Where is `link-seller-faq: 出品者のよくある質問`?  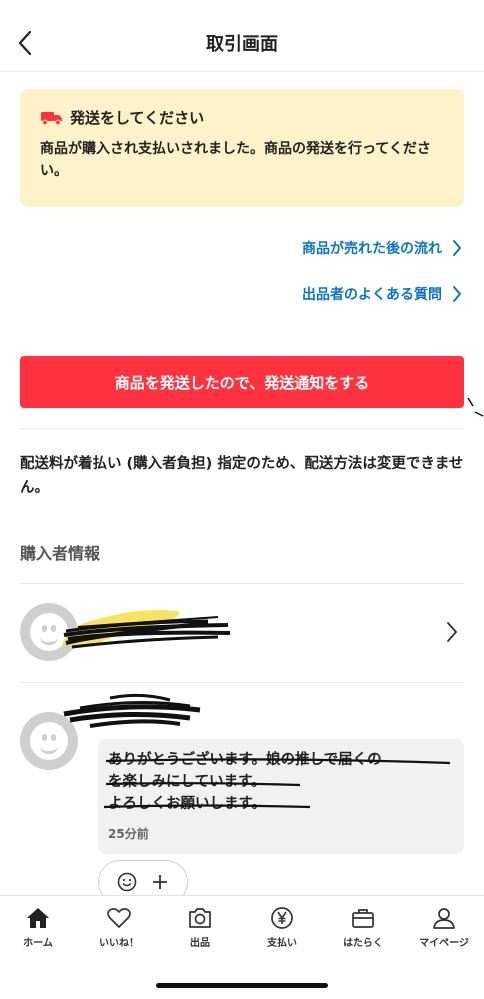
link-seller-faq: 出品者のよくある質問 is located at coordinates (382, 294).